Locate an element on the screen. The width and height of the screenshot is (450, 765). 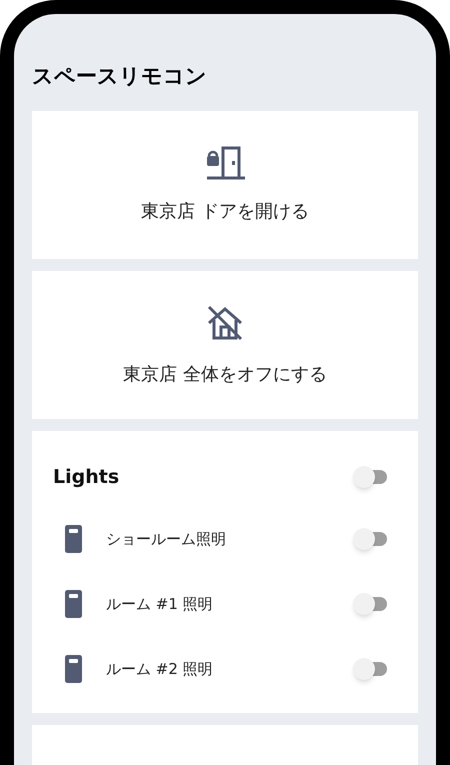
light-label: ショールーム照明 is located at coordinates (166, 539).